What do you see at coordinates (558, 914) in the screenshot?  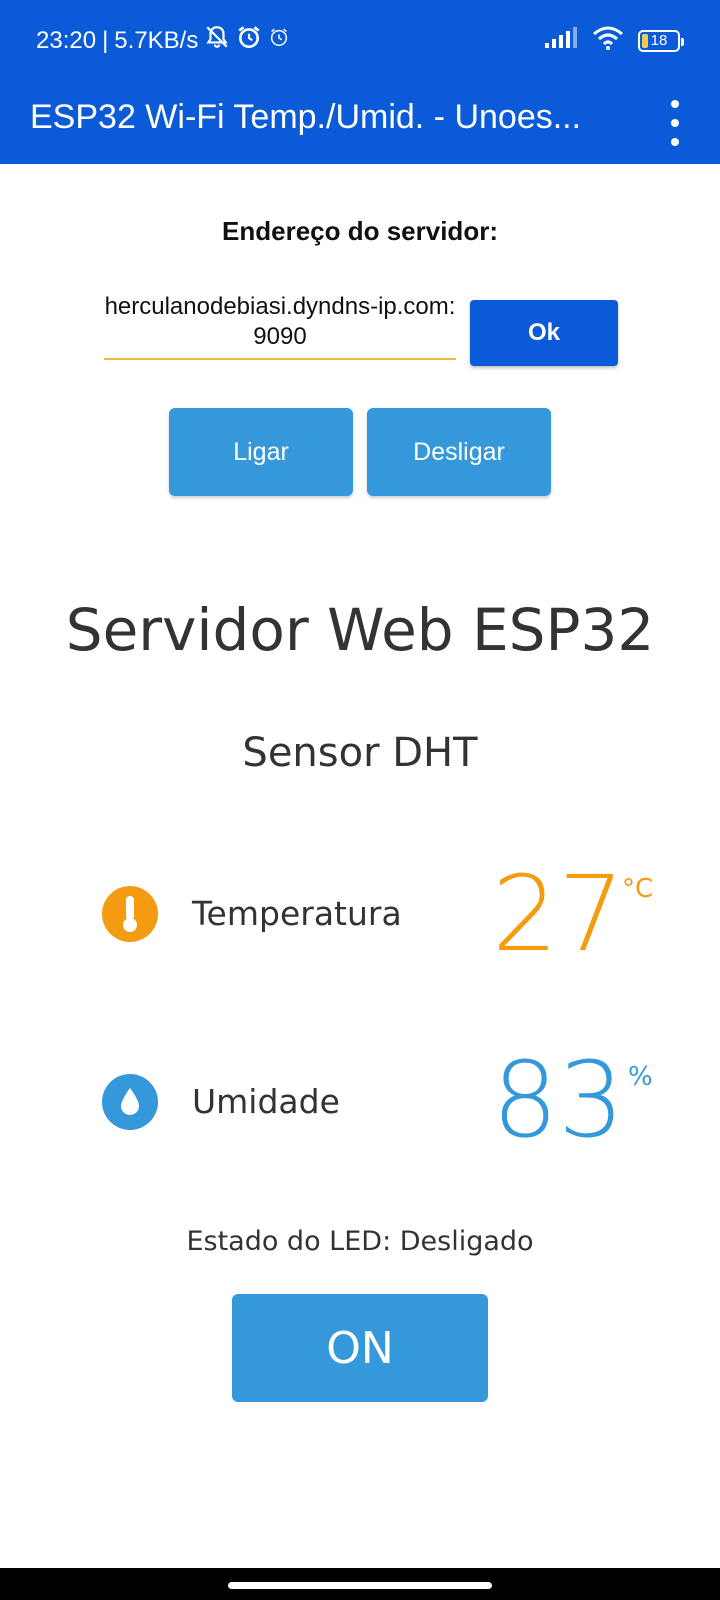 I see `temperature-value: 27` at bounding box center [558, 914].